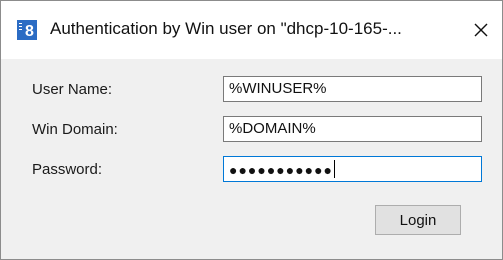 The width and height of the screenshot is (503, 260). I want to click on app-logo-text: 8, so click(29, 31).